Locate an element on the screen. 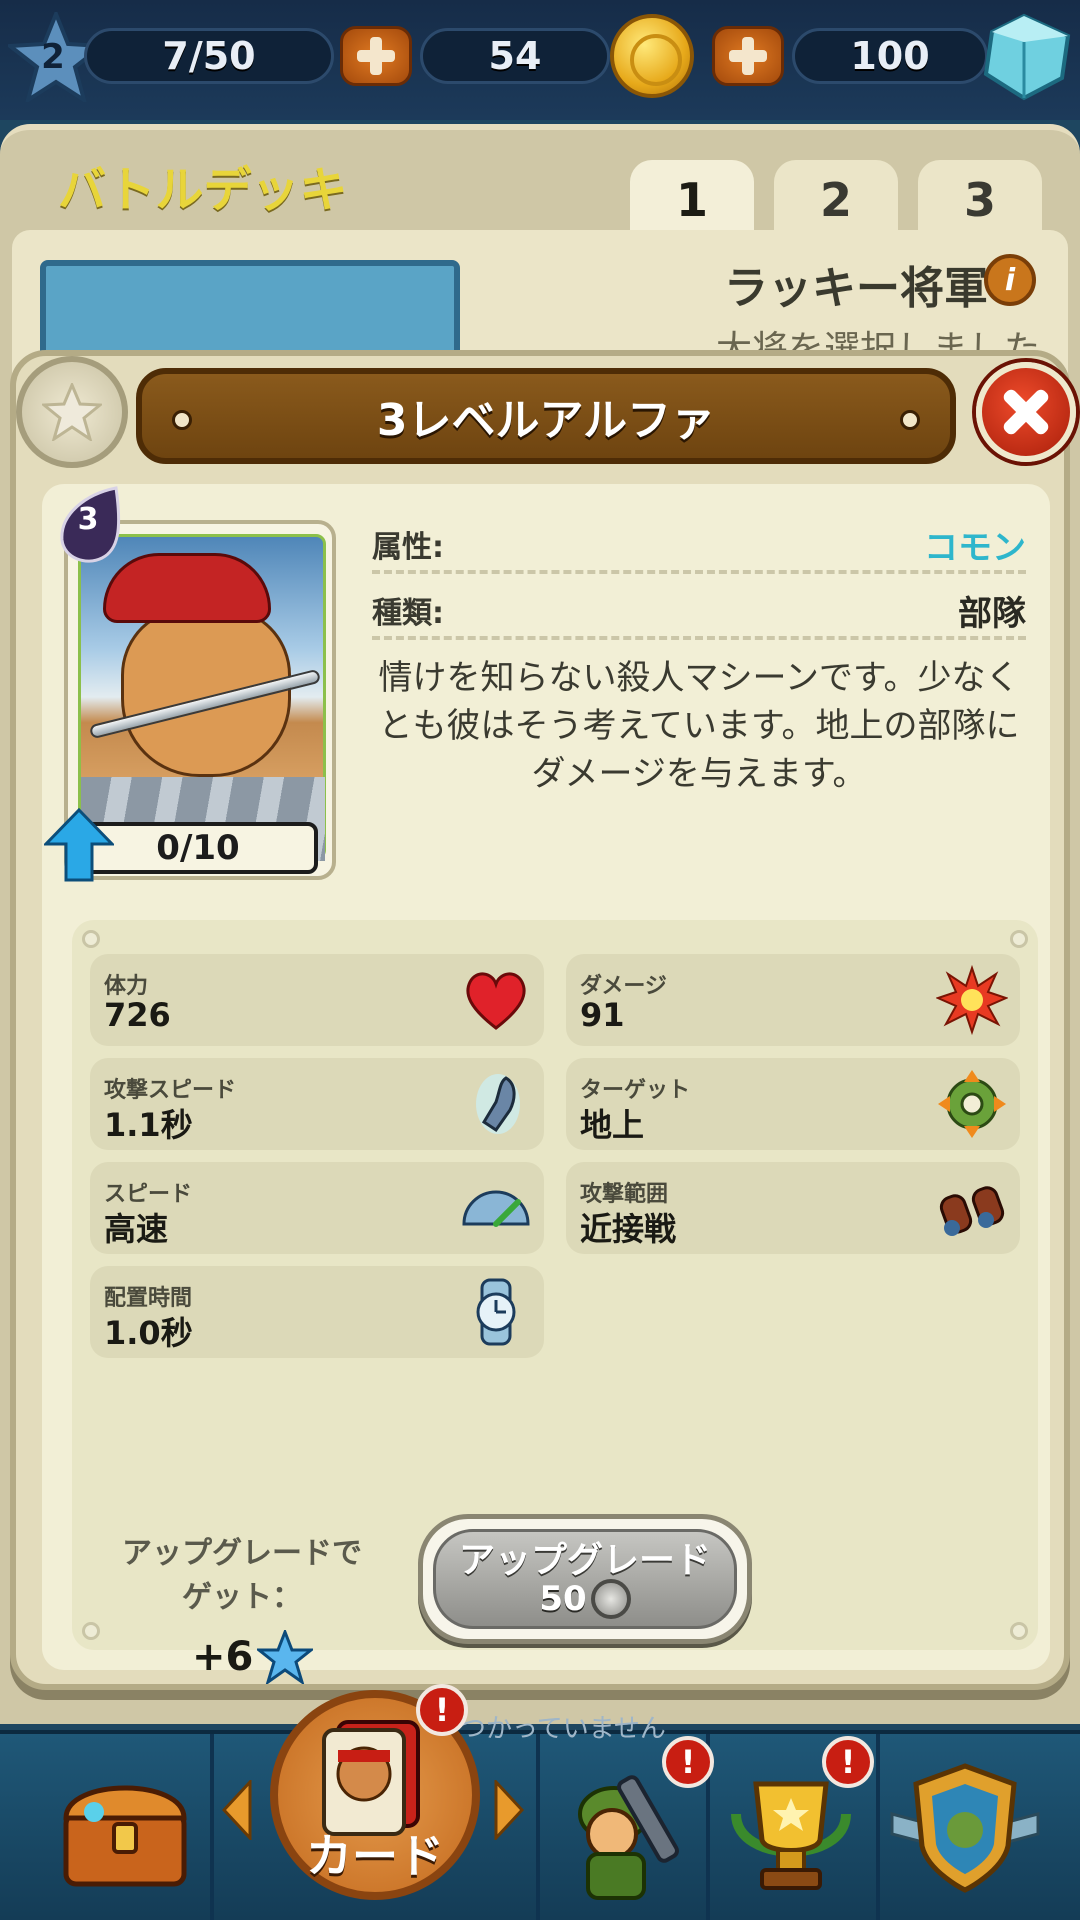 The height and width of the screenshot is (1920, 1080). deck-title: バトルデッキ is located at coordinates (203, 190).